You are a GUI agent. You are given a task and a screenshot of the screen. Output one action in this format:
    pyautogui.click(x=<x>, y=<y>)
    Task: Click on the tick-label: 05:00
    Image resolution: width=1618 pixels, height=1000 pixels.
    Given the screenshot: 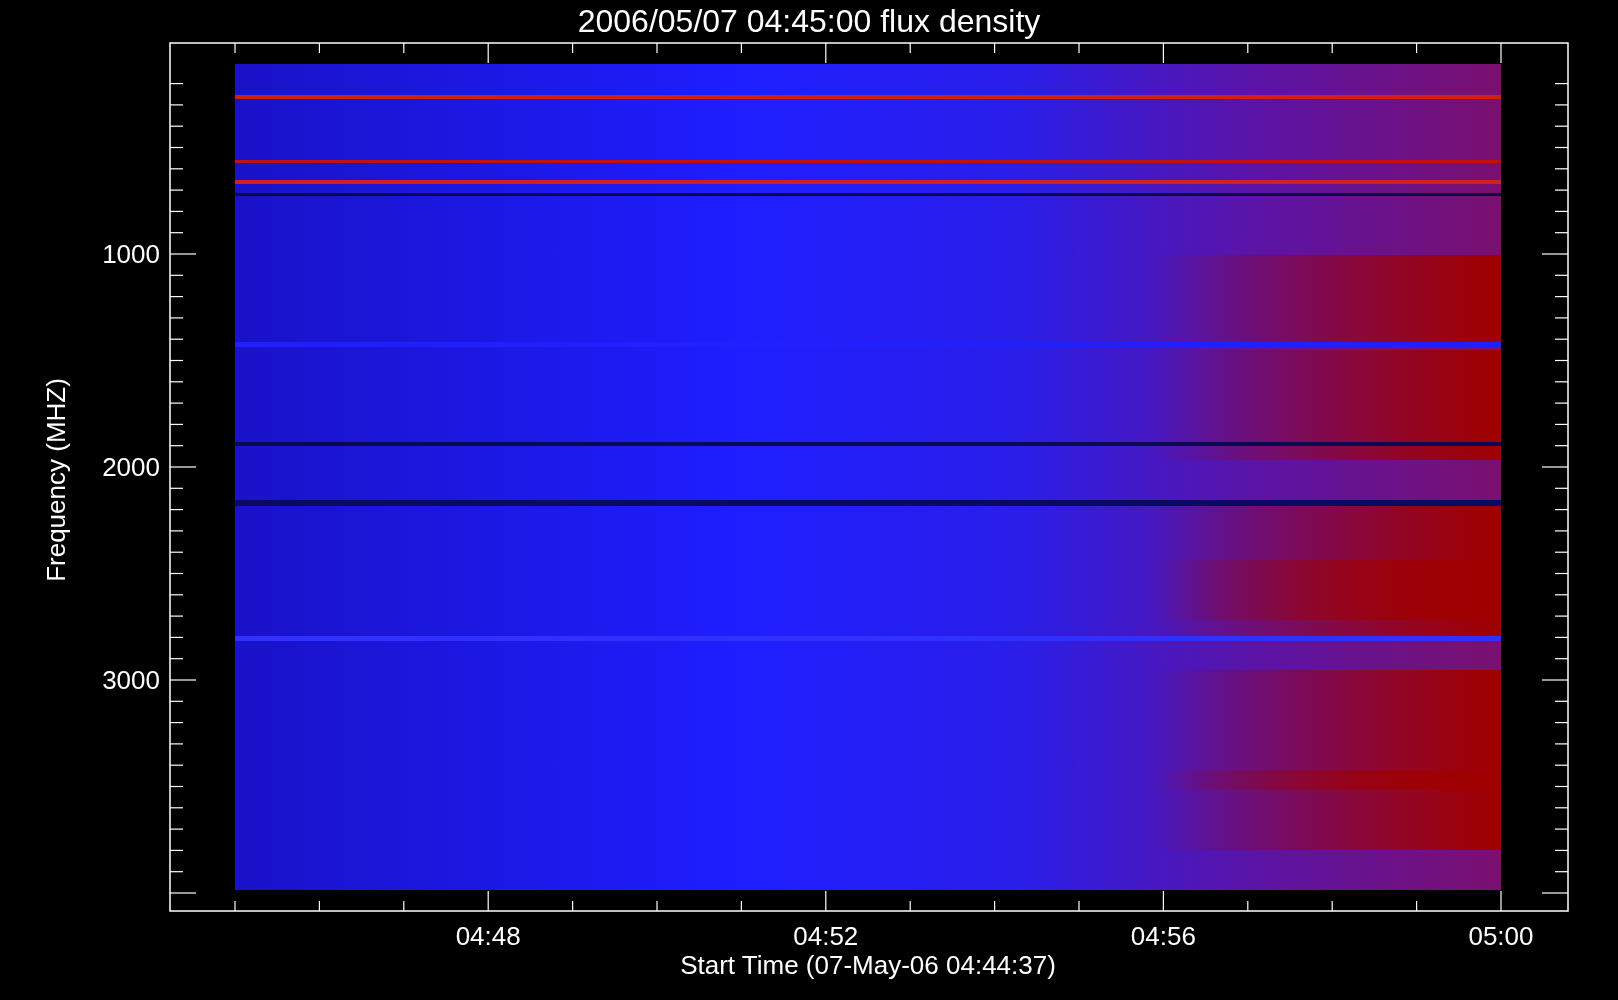 What is the action you would take?
    pyautogui.click(x=1501, y=936)
    